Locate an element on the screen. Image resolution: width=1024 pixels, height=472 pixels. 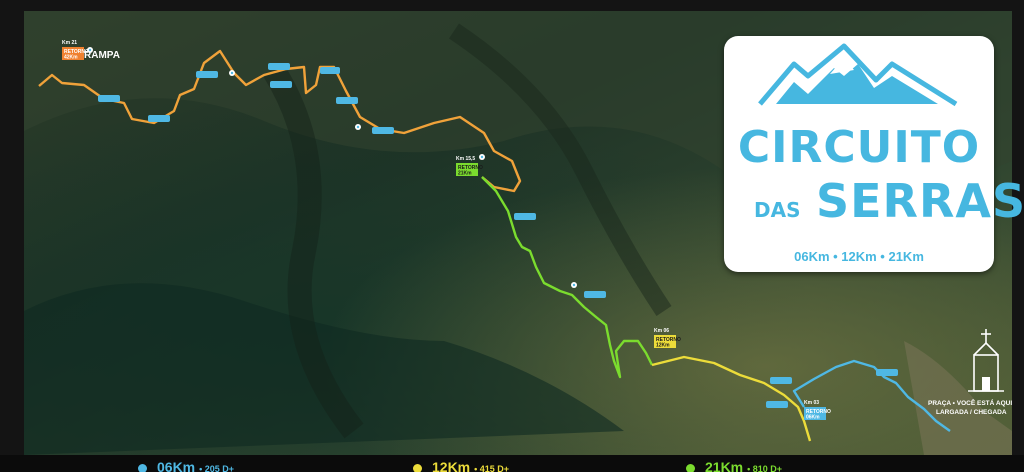
svg-text: 06Km is located at coordinates (813, 418).